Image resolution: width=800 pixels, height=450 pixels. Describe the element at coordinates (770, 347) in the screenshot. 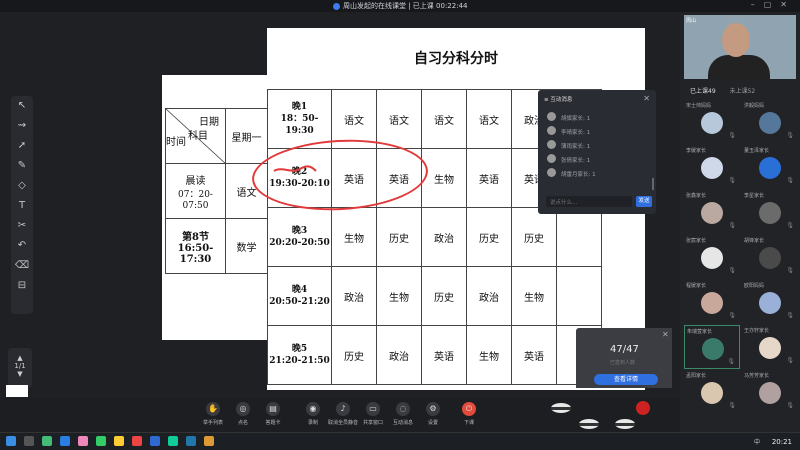

I see `student-tile: 王亦轩家长 🎙` at that location.